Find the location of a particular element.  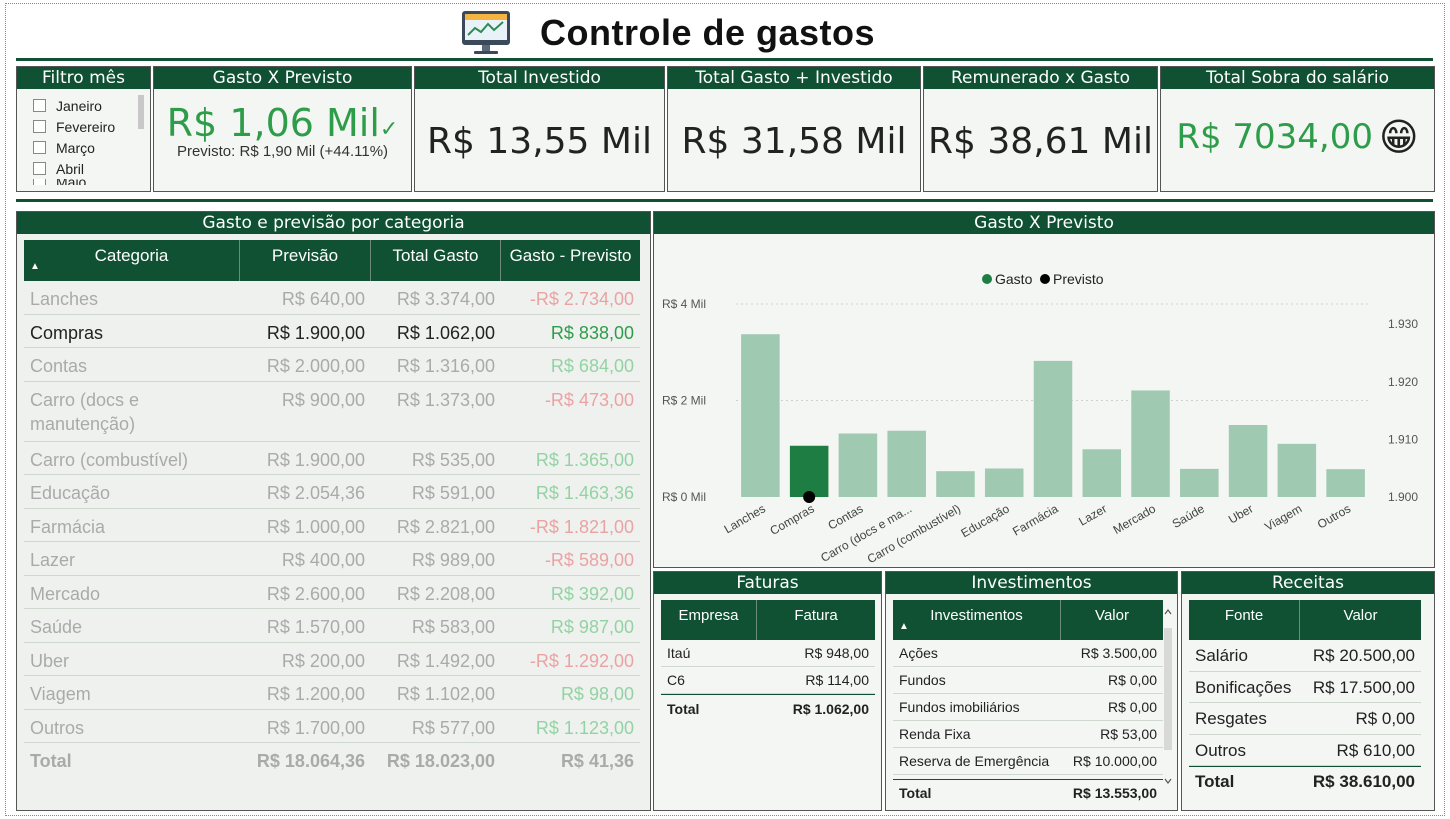

column-header-previsao: Previsão is located at coordinates (305, 260).